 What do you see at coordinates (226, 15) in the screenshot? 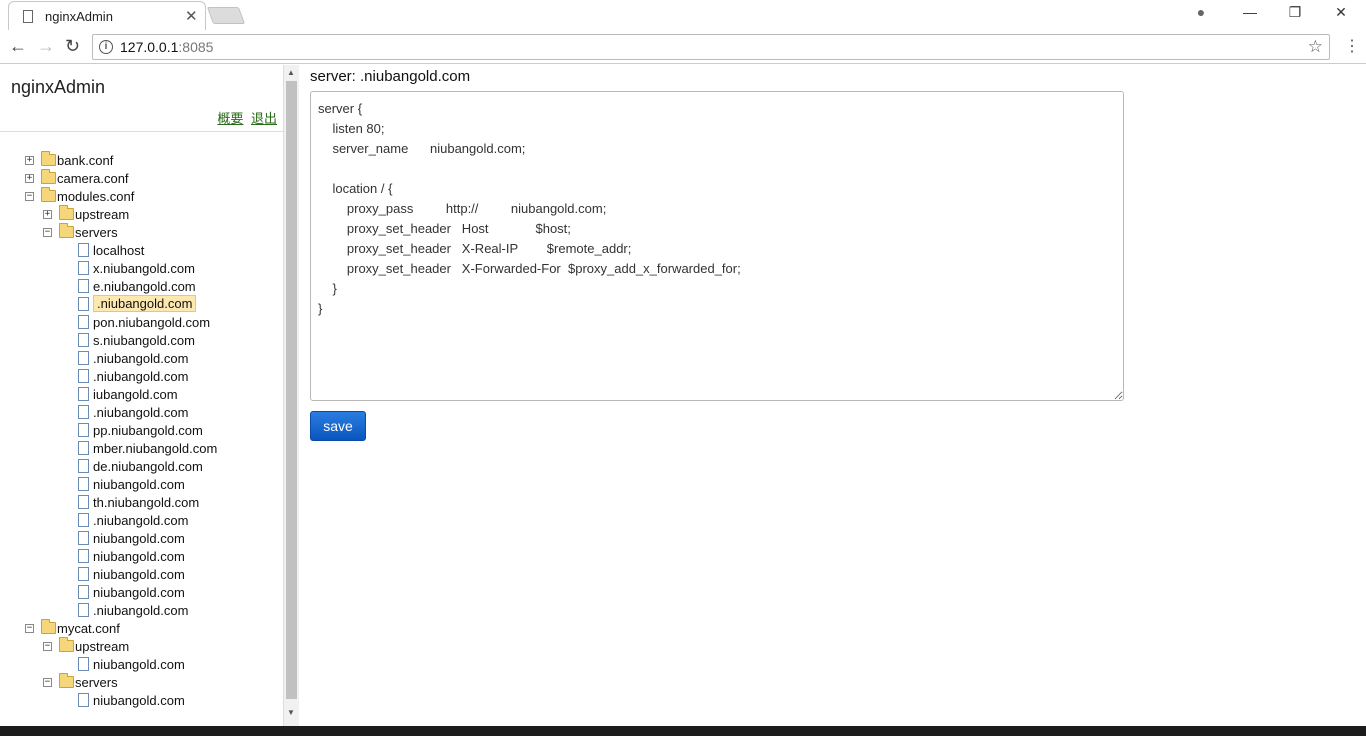
I see `new-tab-button` at bounding box center [226, 15].